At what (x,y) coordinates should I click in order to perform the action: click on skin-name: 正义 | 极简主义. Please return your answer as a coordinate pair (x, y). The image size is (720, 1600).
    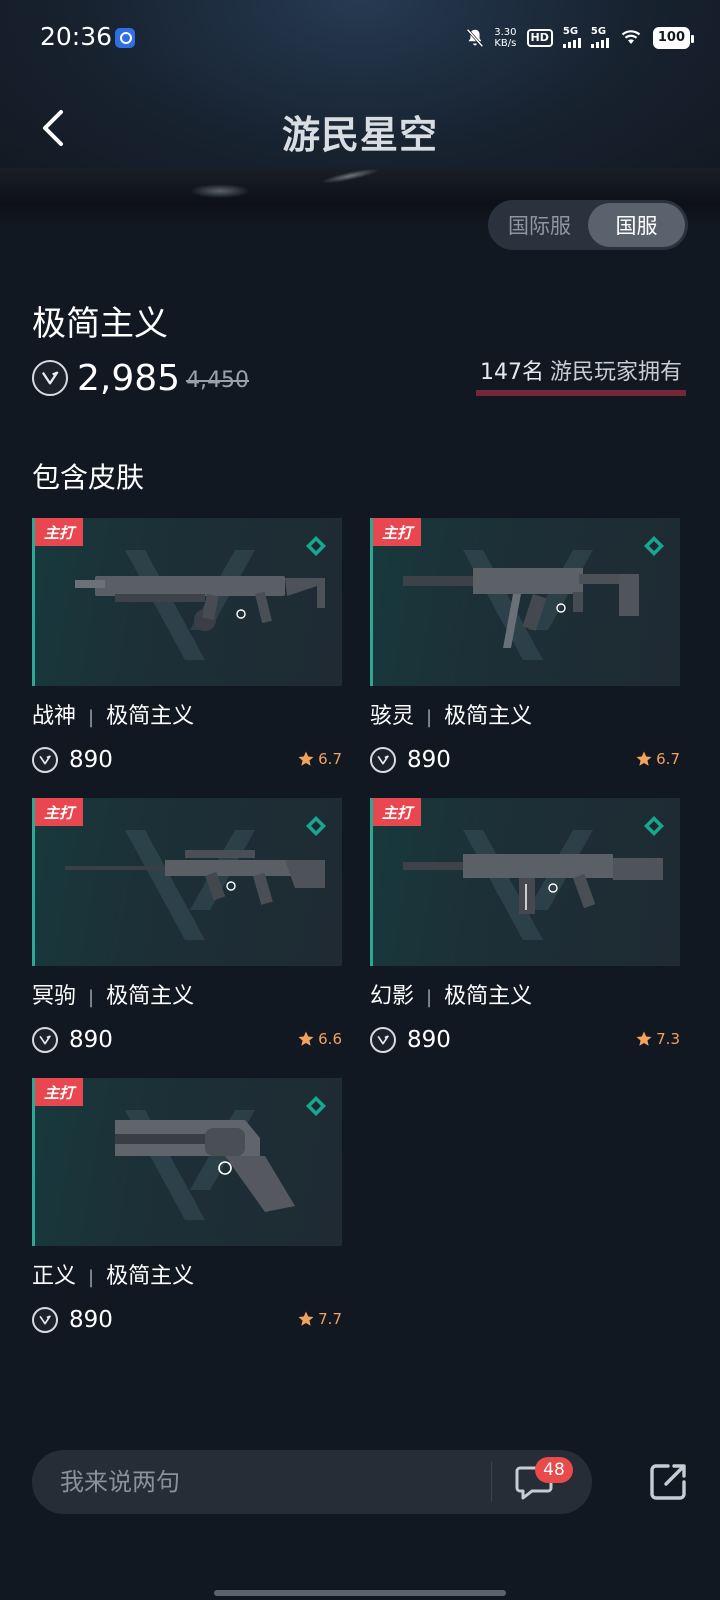
    Looking at the image, I should click on (113, 1274).